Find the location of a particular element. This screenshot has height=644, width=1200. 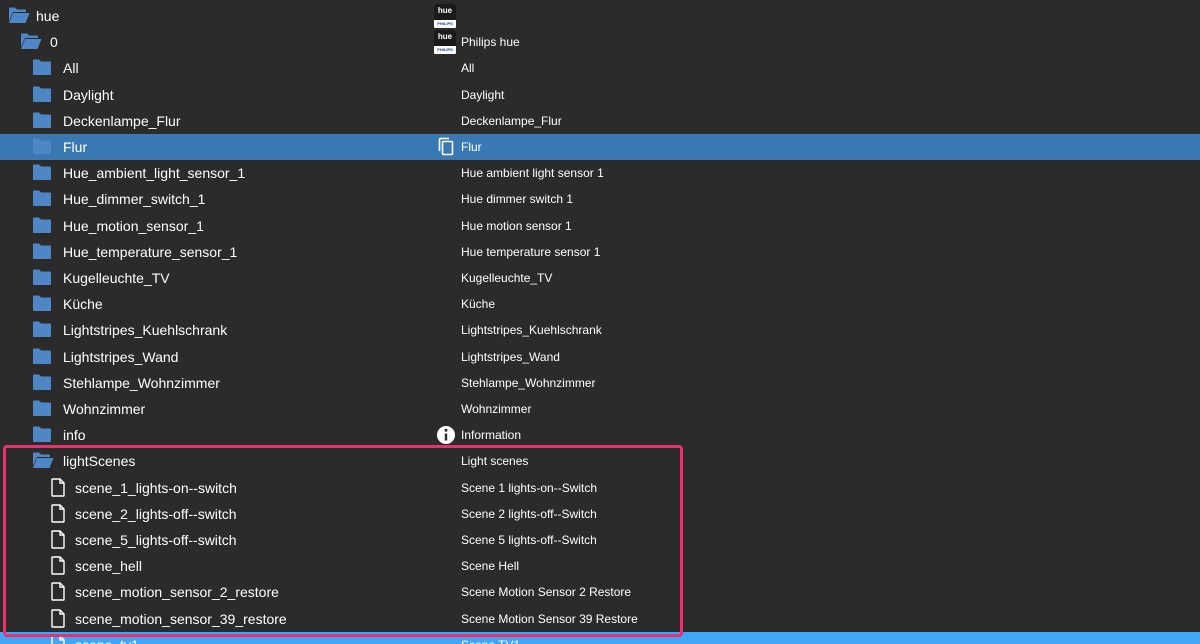

tree-row-name: Lightstripes_Wand is located at coordinates (121, 356).